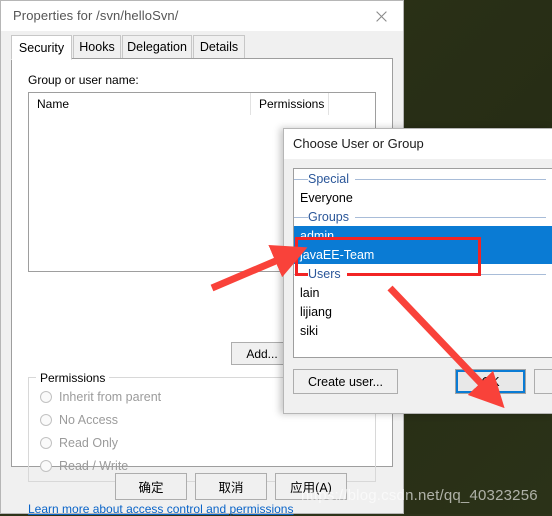 This screenshot has height=516, width=552. I want to click on tabstrip: Security Hooks Delegation Details, so click(202, 47).